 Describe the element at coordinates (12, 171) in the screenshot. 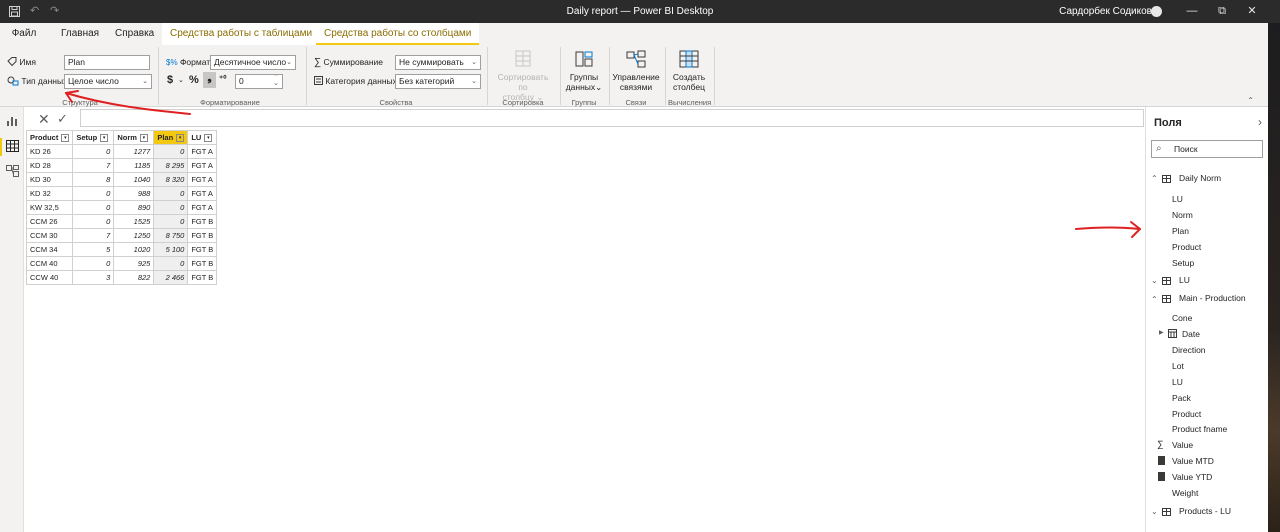

I see `model-view-icon` at that location.